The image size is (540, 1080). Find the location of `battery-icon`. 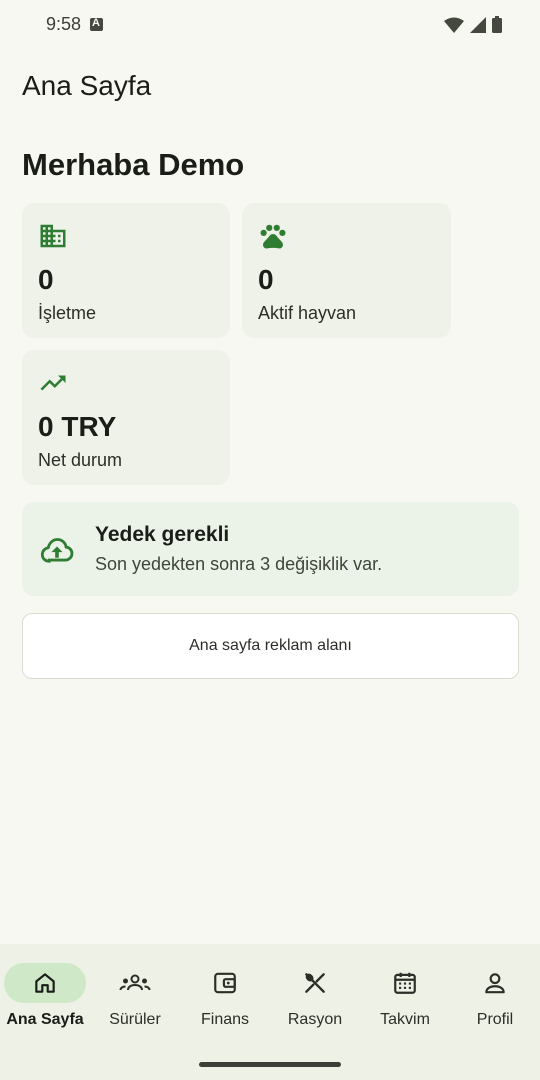

battery-icon is located at coordinates (497, 24).